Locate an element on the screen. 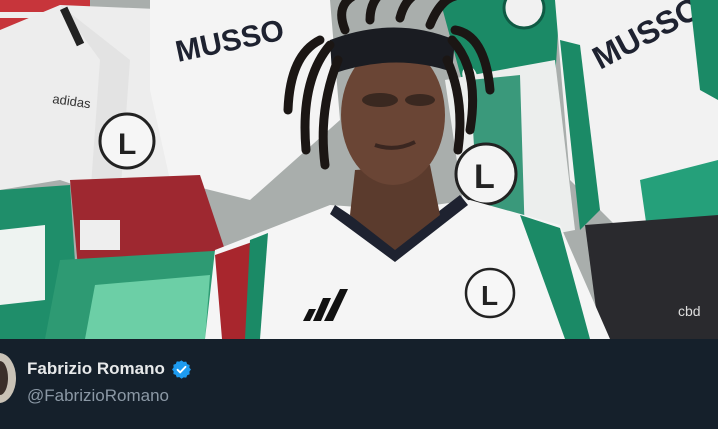 The image size is (718, 429). shirt-small-print: cbd is located at coordinates (689, 311).